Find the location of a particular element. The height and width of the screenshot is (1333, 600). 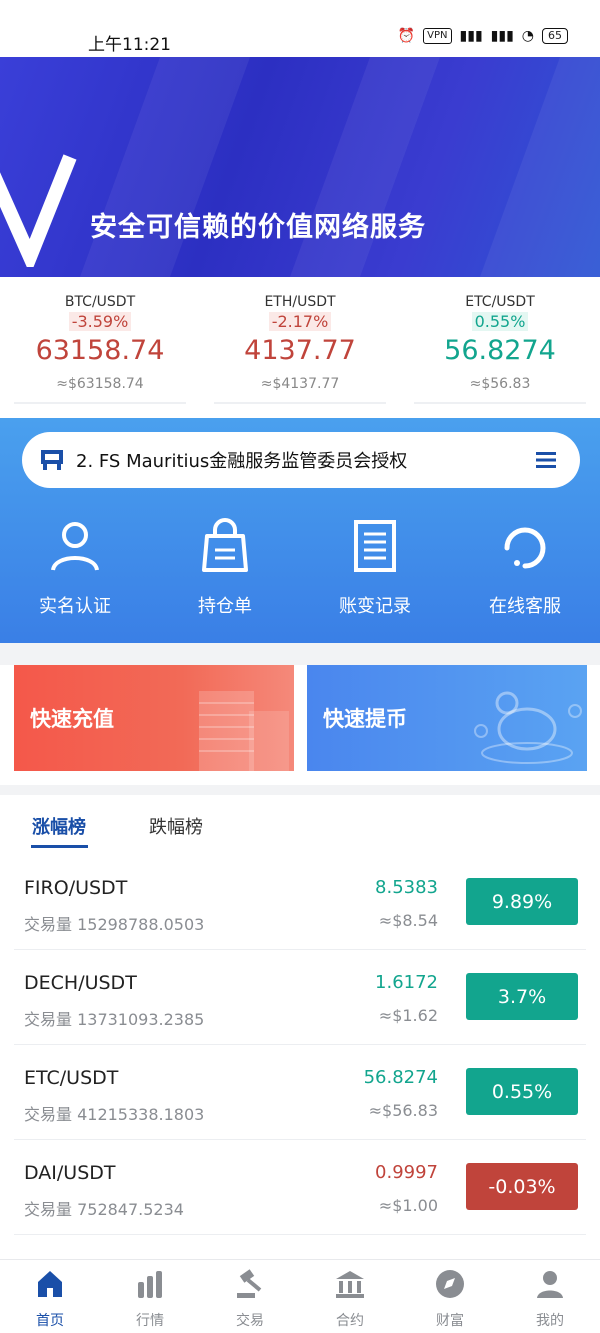

row-usd-value: ≈$1.00 is located at coordinates (408, 1205).